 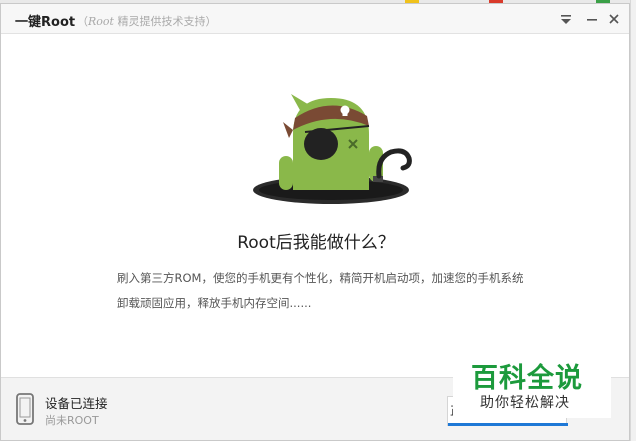 What do you see at coordinates (316, 243) in the screenshot?
I see `headline: Root后我能做什么？` at bounding box center [316, 243].